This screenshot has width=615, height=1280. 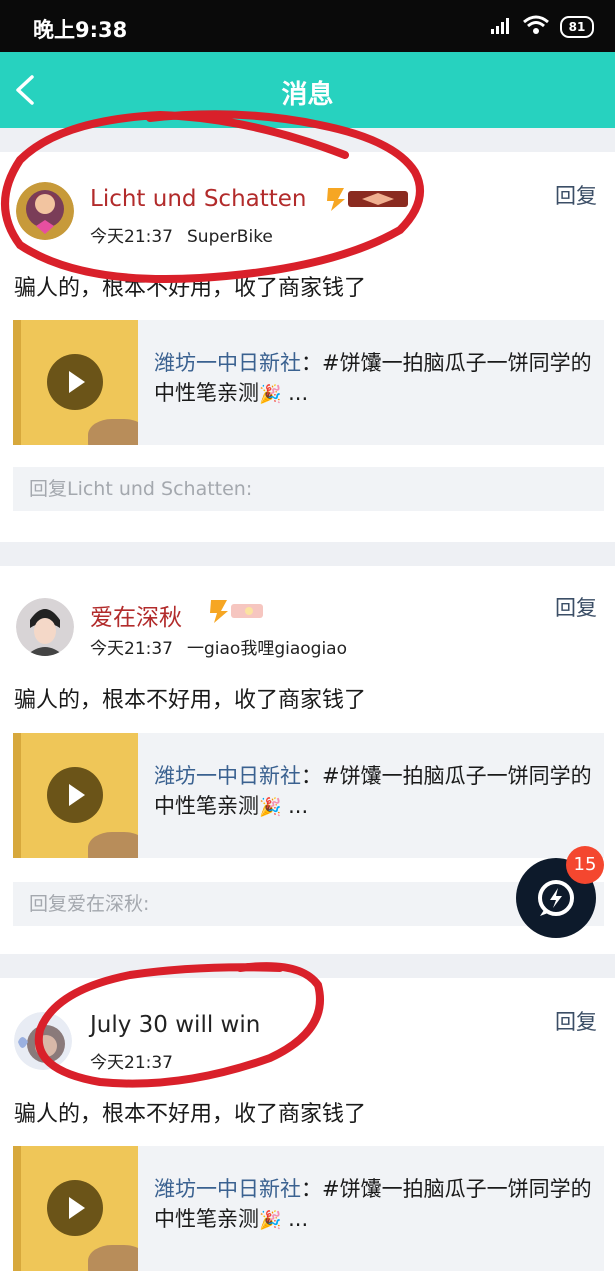 What do you see at coordinates (136, 615) in the screenshot?
I see `username: 爱在深秋` at bounding box center [136, 615].